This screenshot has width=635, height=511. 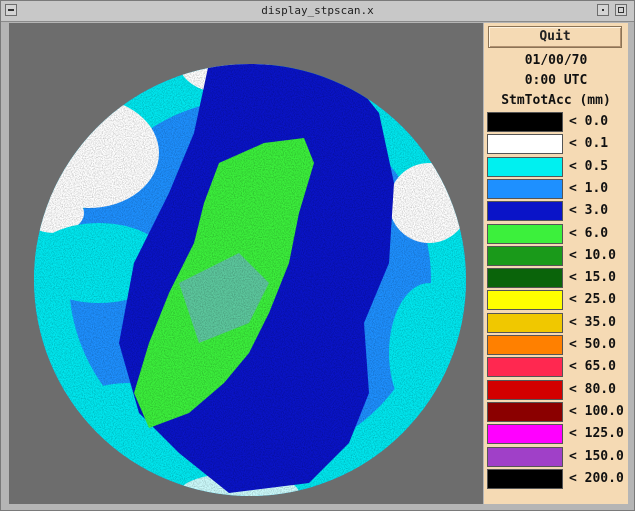 What do you see at coordinates (556, 60) in the screenshot?
I see `date-label: 01/00/70` at bounding box center [556, 60].